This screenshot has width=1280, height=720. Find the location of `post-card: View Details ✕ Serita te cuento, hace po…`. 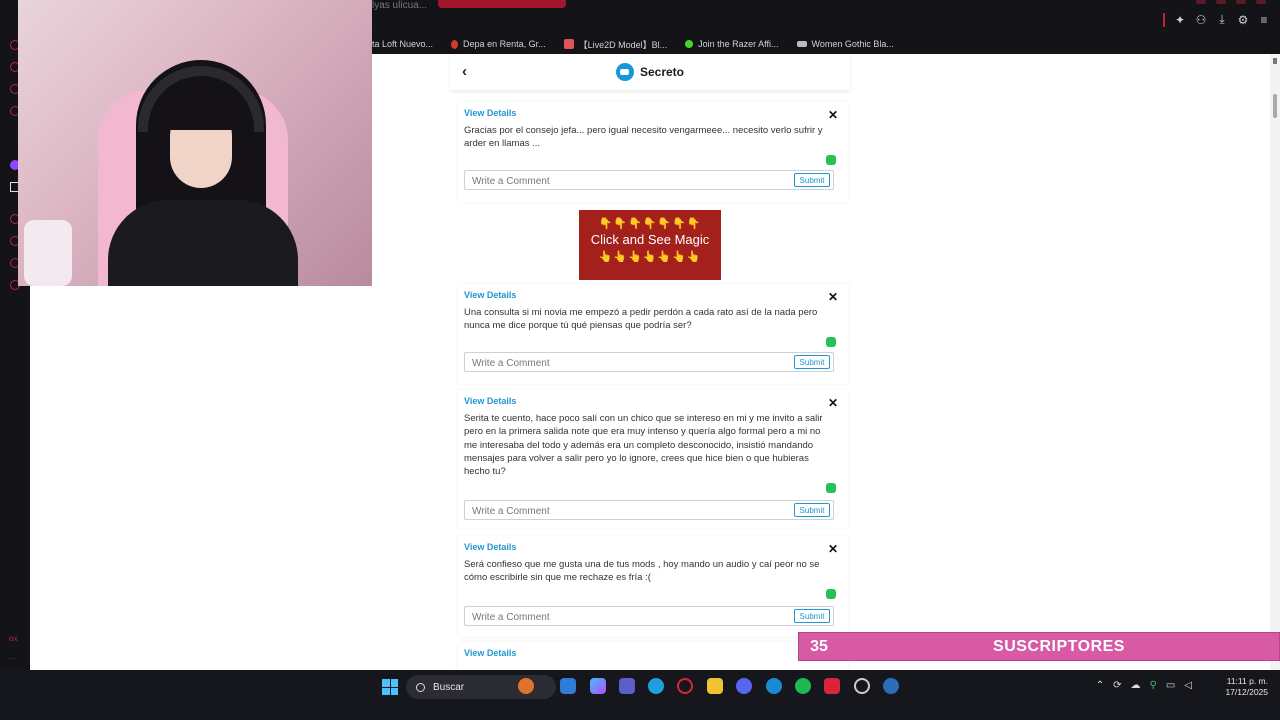

post-card: View Details ✕ Serita te cuento, hace po… is located at coordinates (653, 459).